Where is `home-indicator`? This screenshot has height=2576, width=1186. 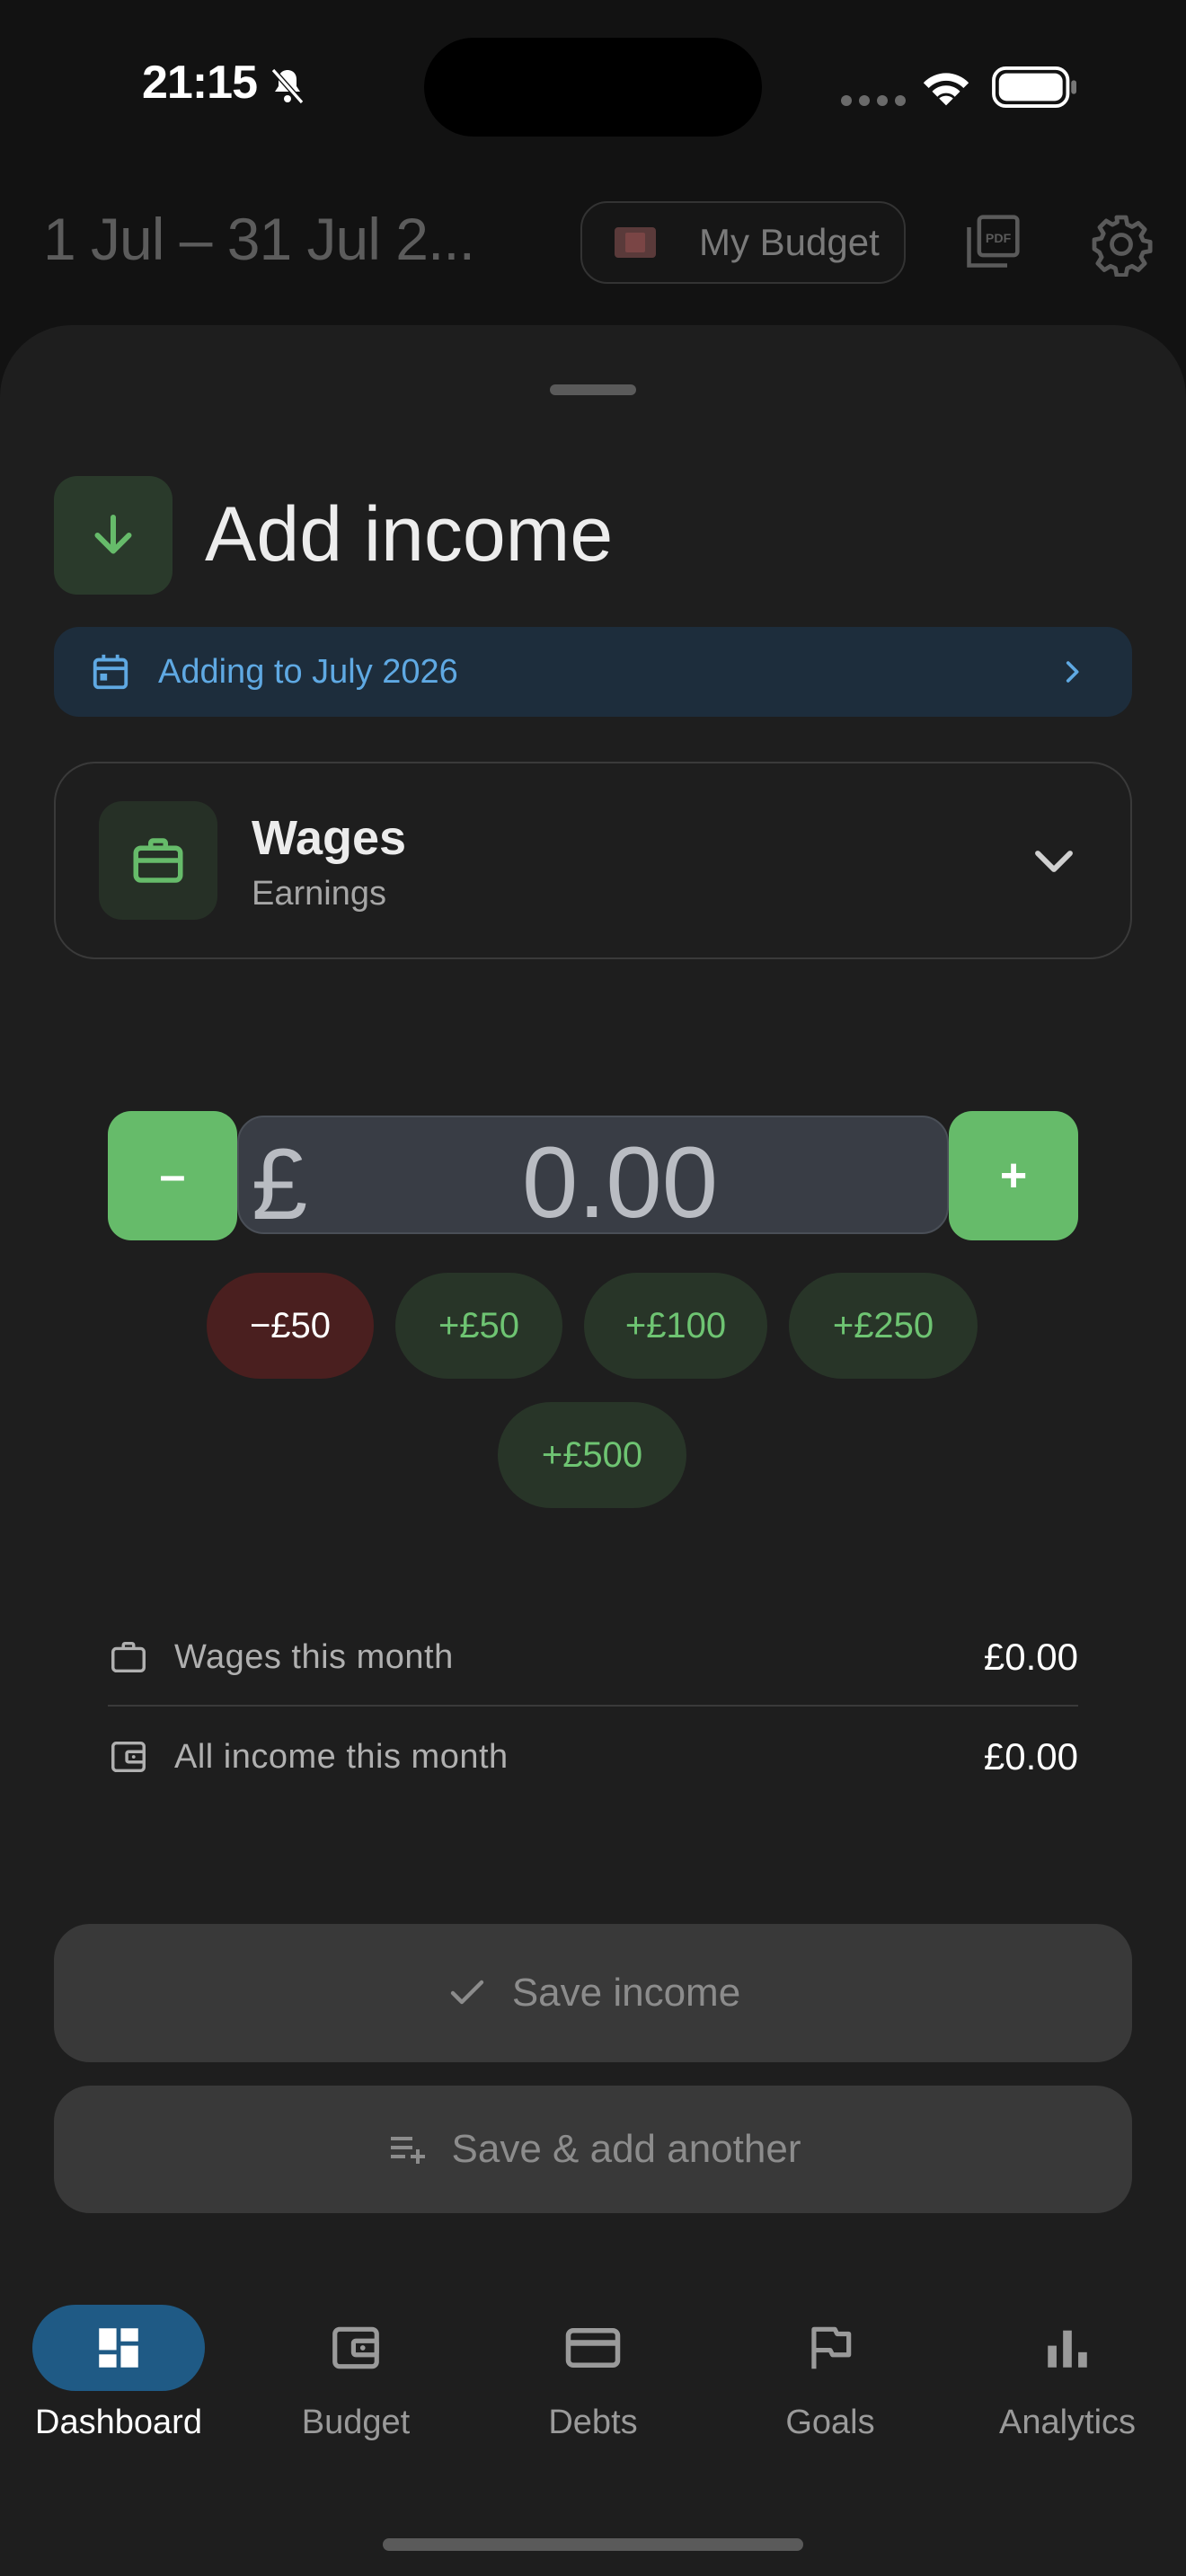 home-indicator is located at coordinates (593, 2544).